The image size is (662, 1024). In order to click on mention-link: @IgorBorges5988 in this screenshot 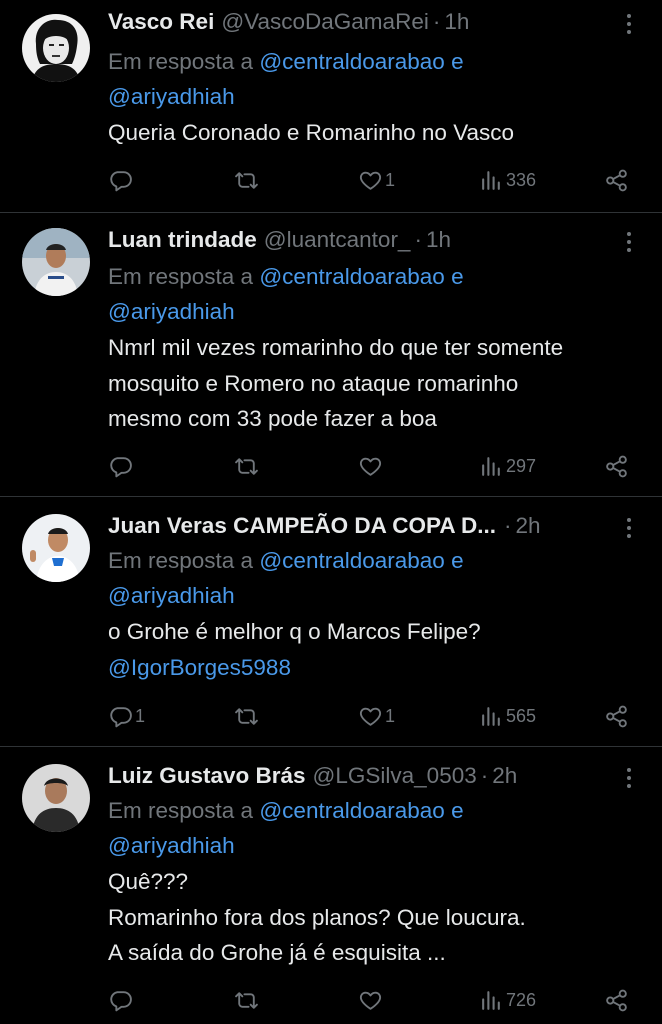, I will do `click(385, 668)`.